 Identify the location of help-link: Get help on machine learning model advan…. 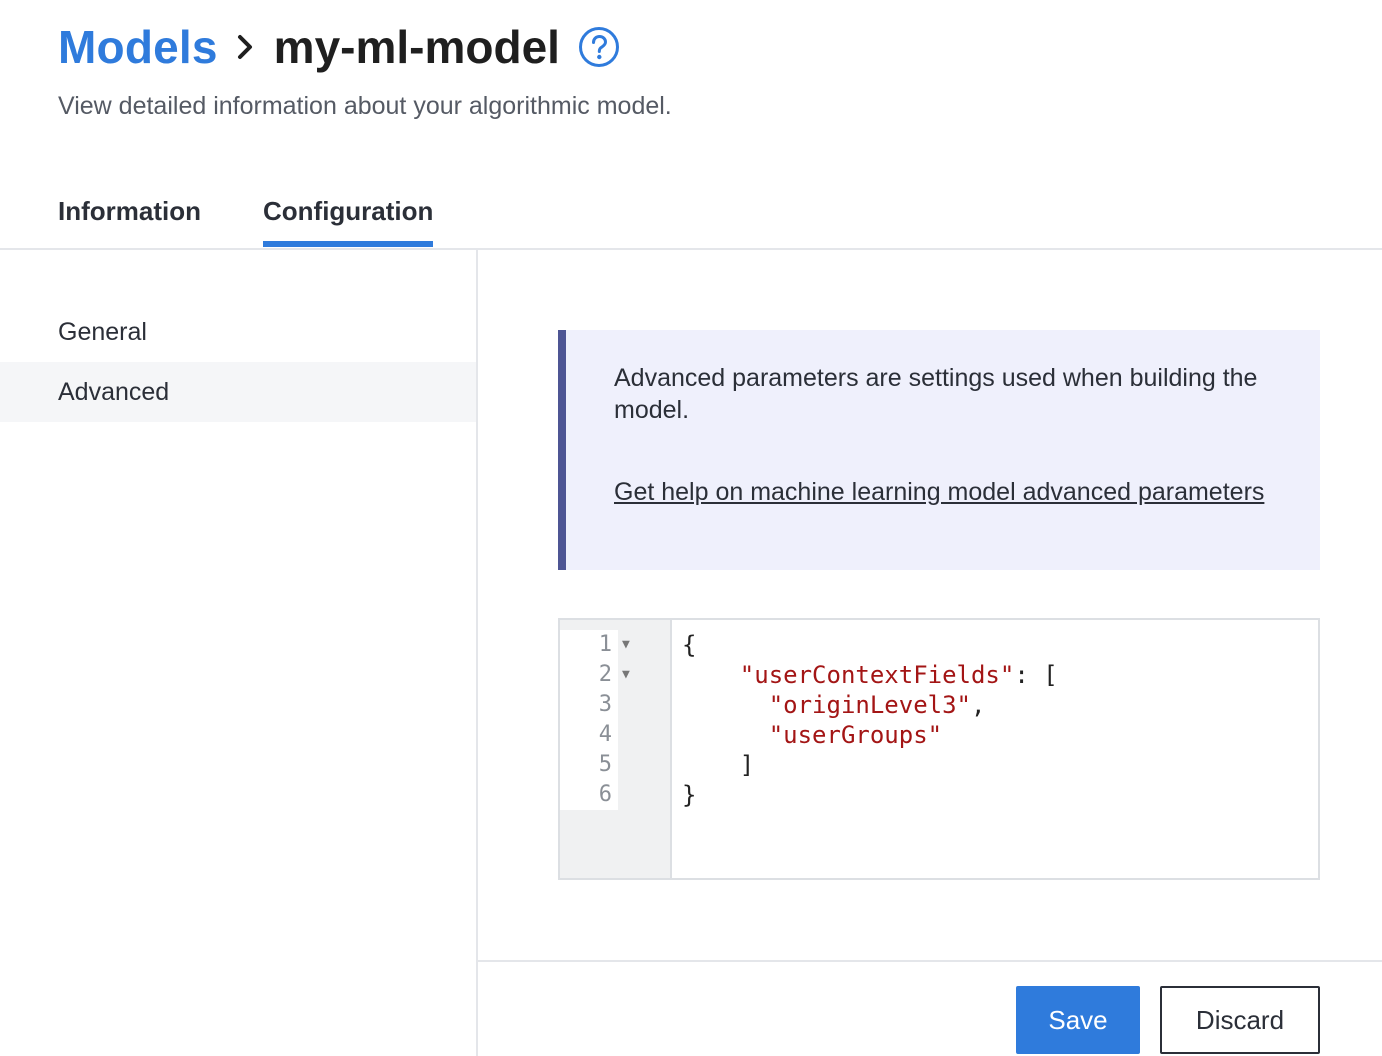
(953, 492).